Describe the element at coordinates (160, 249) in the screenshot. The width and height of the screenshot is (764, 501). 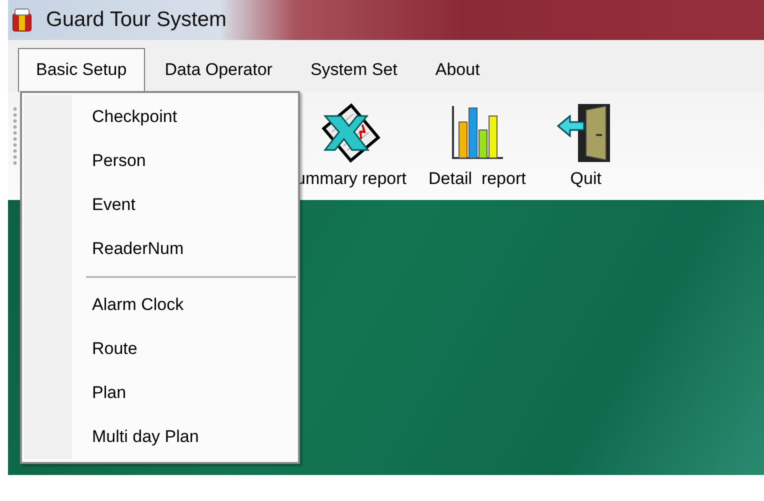
I see `dropdown-item: ReaderNum` at that location.